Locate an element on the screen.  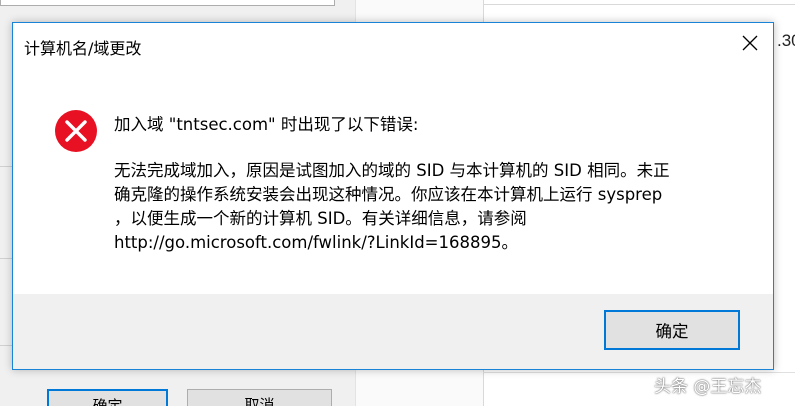
error-heading: 加入域 "tntsec.com" 时出现了以下错误: is located at coordinates (266, 124).